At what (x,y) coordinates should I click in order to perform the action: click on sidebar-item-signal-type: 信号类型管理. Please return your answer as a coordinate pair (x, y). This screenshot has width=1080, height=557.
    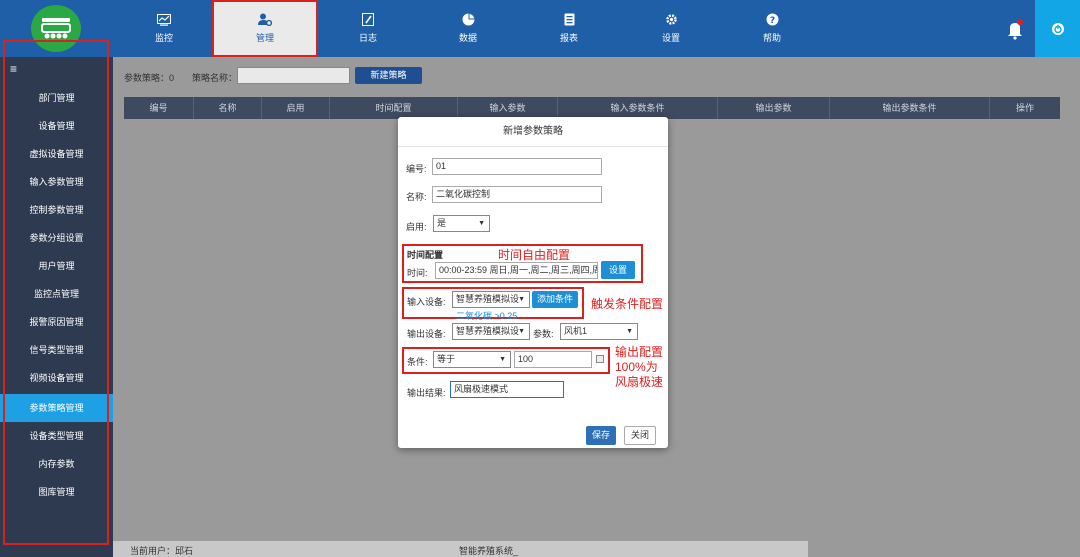
    Looking at the image, I should click on (56, 350).